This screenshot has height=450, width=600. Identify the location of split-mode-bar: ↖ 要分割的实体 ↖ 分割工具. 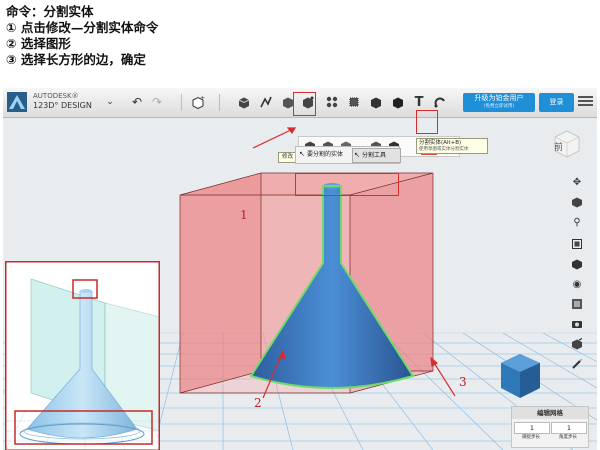
(348, 155).